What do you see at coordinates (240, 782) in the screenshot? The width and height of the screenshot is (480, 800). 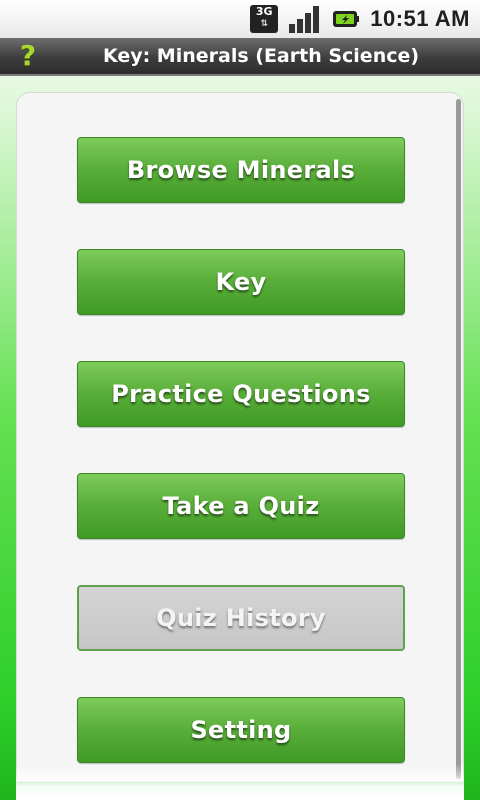 I see `bottom-fade` at bounding box center [240, 782].